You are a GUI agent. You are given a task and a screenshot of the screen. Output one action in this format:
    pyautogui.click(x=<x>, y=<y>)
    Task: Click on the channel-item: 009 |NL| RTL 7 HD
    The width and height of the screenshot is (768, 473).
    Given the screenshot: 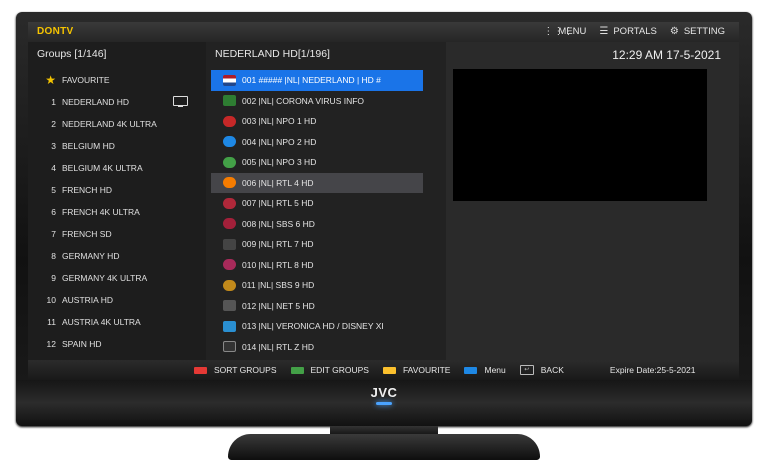 What is the action you would take?
    pyautogui.click(x=317, y=244)
    